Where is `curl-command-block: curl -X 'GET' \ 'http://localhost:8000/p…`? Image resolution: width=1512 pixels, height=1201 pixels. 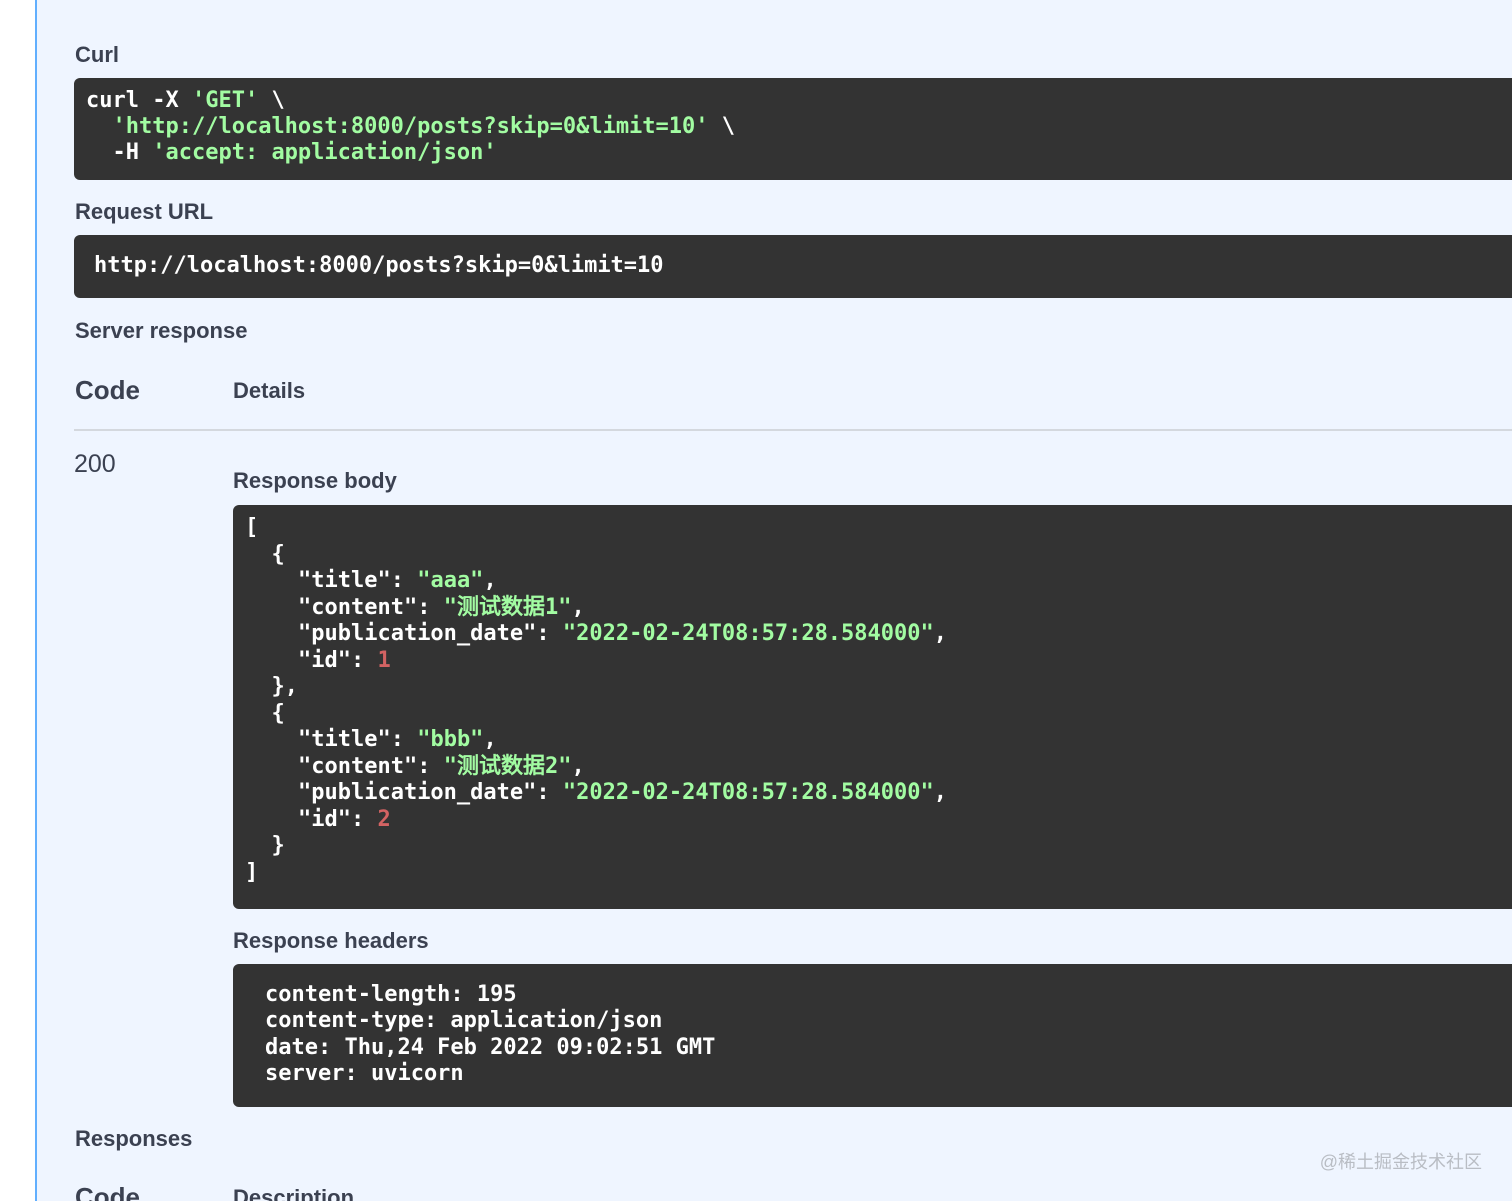 curl-command-block: curl -X 'GET' \ 'http://localhost:8000/p… is located at coordinates (793, 129).